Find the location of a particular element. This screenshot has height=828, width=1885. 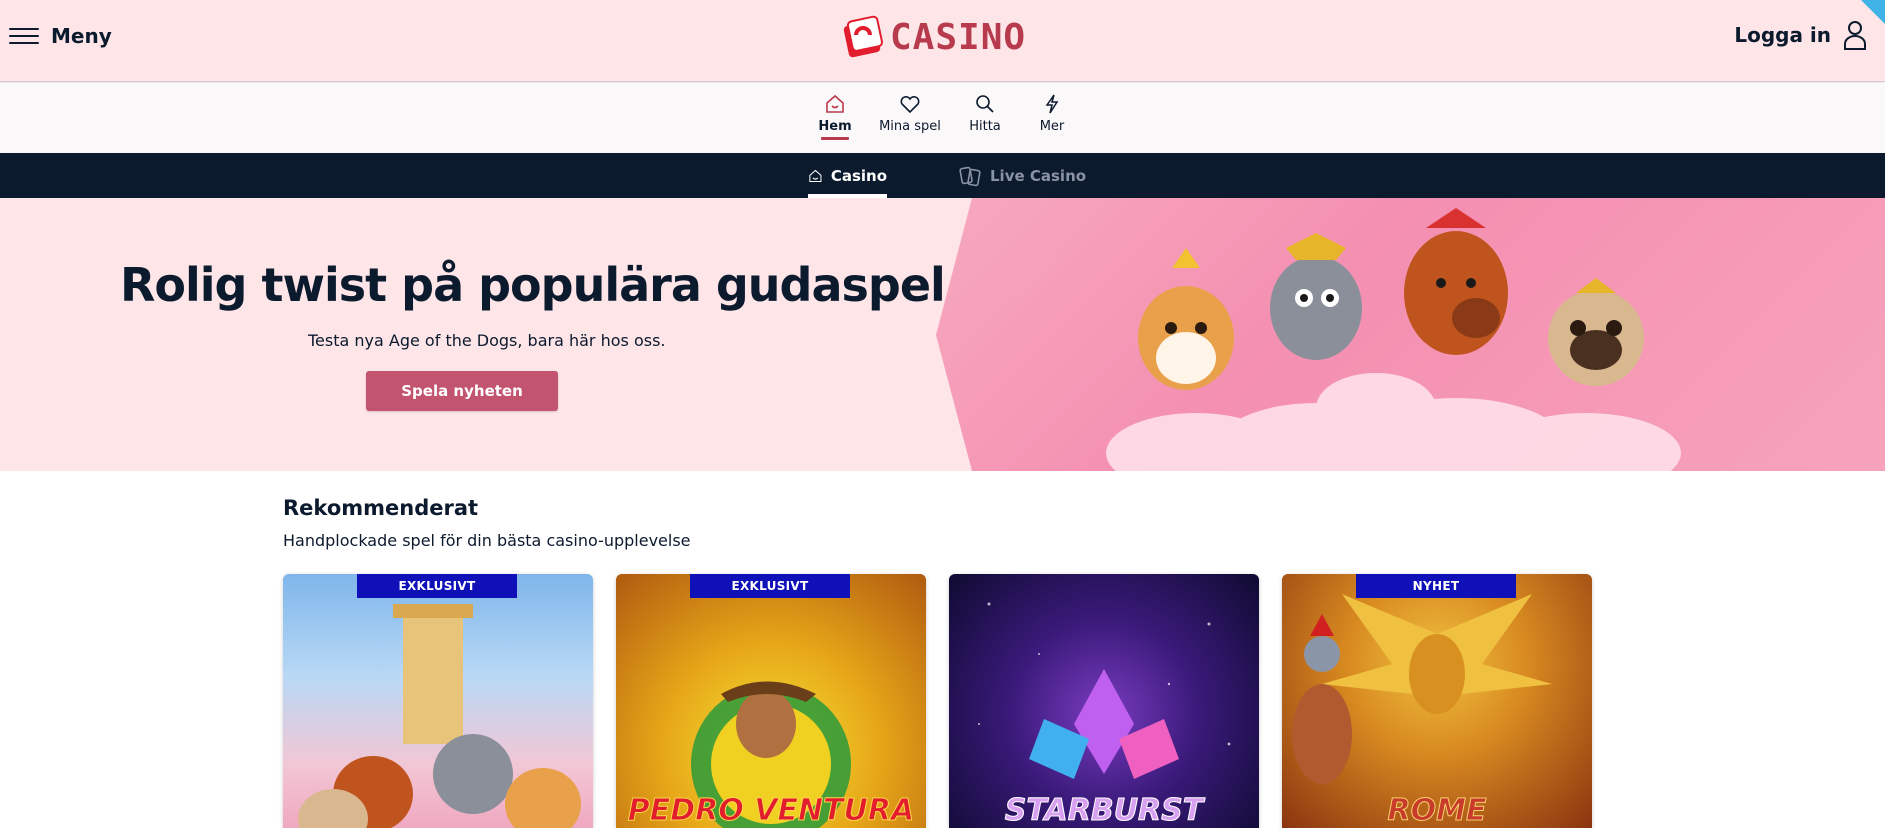

tab-label: Casino is located at coordinates (858, 175).